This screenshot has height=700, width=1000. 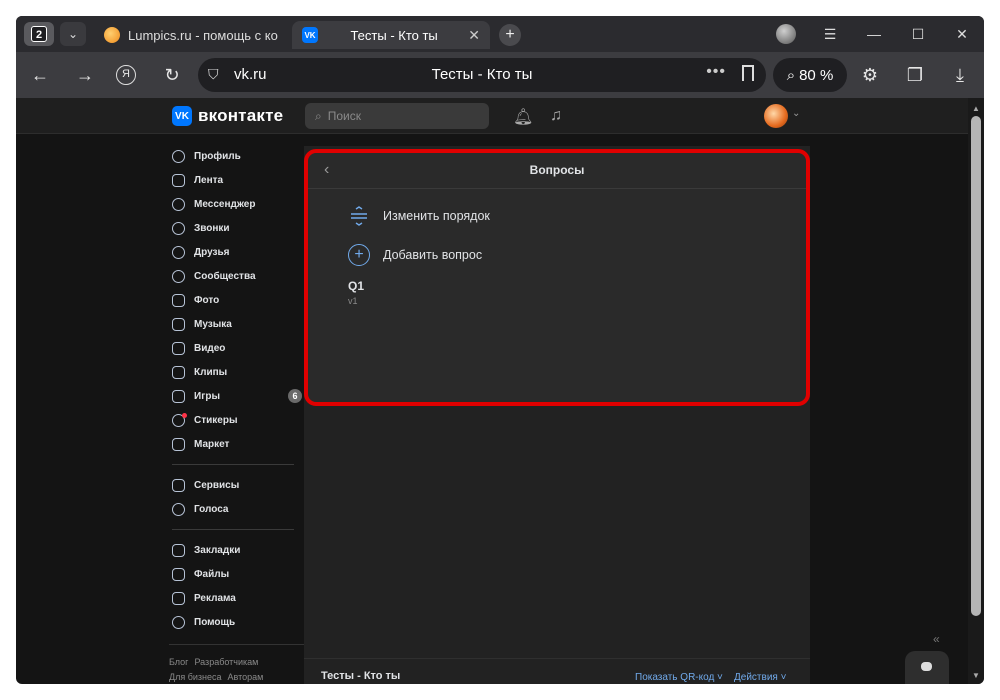 I want to click on games-badge: 6, so click(x=295, y=396).